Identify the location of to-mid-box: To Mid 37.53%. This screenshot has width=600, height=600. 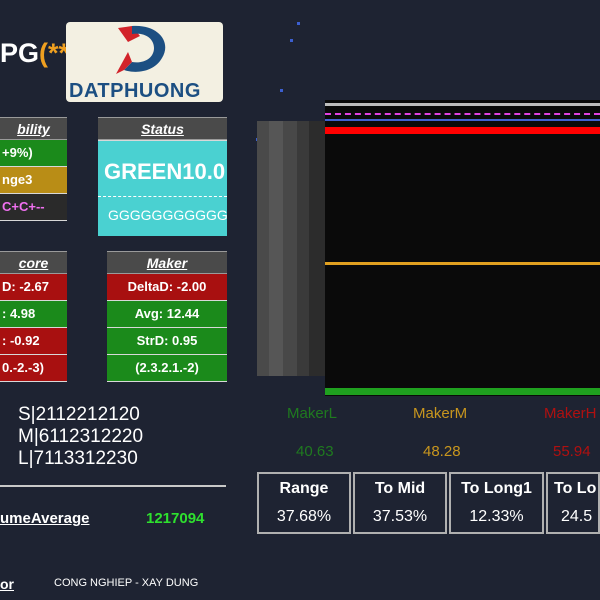
(400, 503).